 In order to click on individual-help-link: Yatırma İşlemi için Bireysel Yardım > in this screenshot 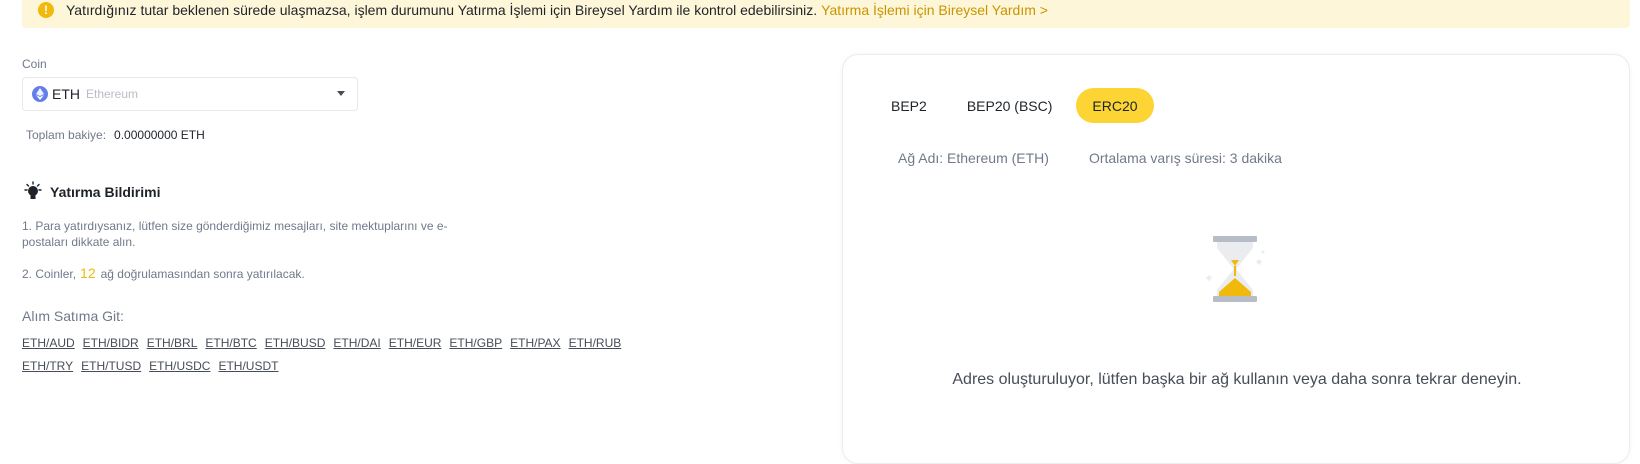, I will do `click(934, 10)`.